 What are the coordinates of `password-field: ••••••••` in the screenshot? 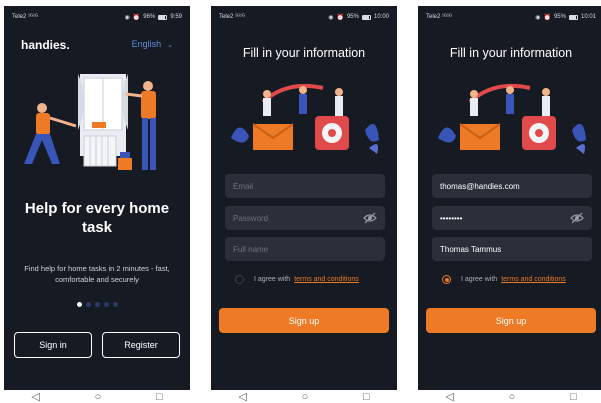 It's located at (512, 218).